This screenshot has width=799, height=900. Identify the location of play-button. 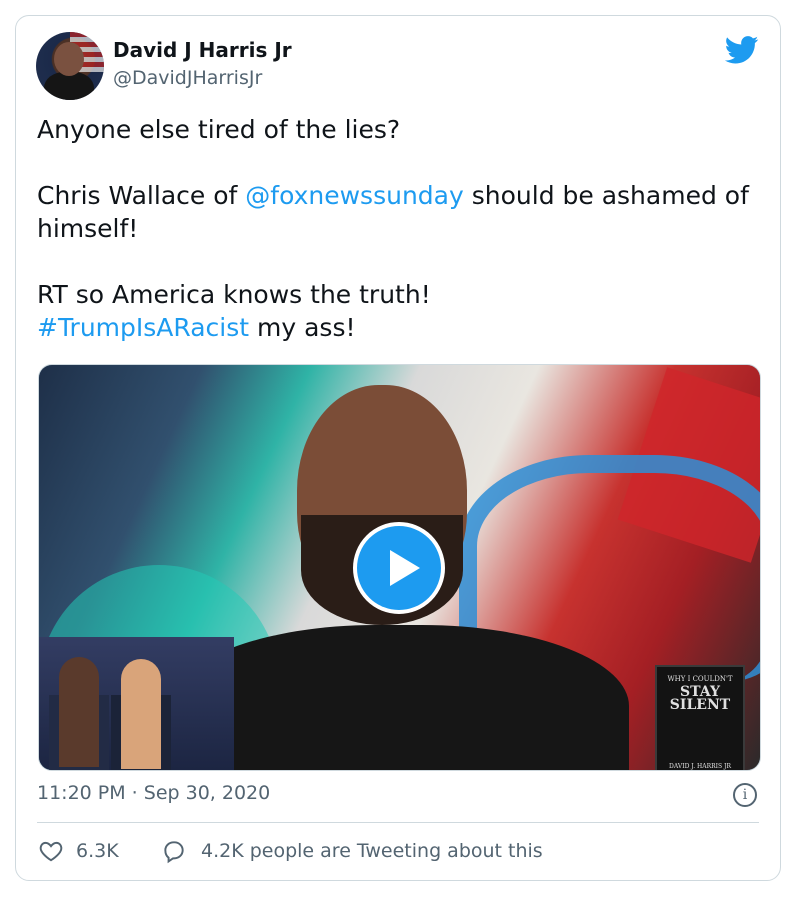
(399, 568).